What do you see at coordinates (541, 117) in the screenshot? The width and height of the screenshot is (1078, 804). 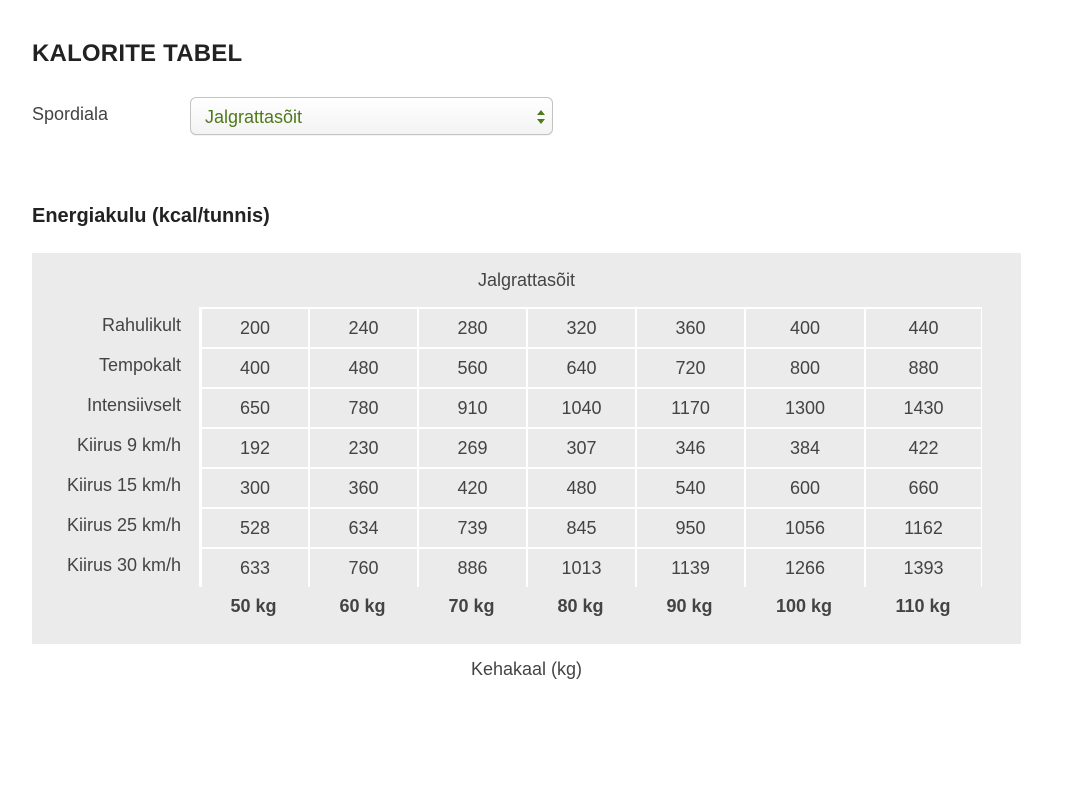 I see `up-down-arrows-icon` at bounding box center [541, 117].